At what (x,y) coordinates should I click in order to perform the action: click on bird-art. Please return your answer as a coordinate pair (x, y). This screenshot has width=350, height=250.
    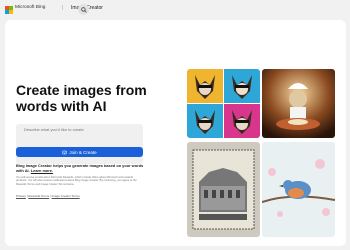
    Looking at the image, I should click on (298, 189).